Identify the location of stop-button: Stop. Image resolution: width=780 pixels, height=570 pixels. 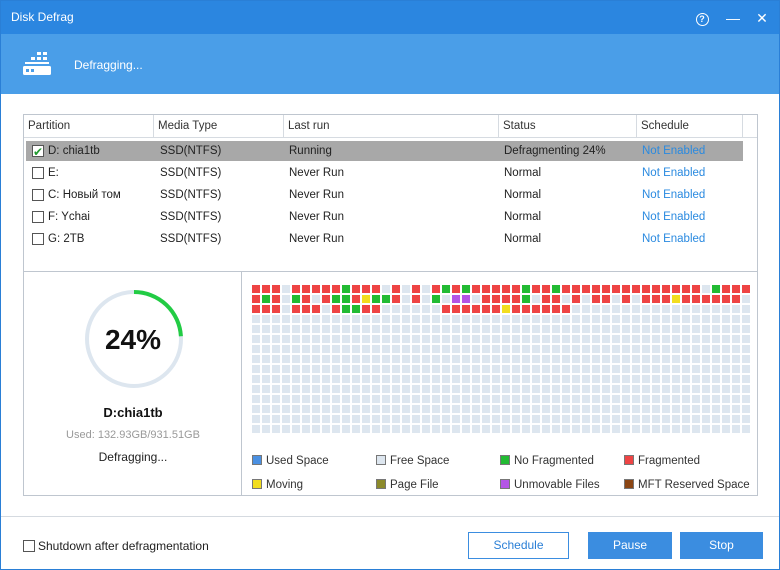
(721, 545).